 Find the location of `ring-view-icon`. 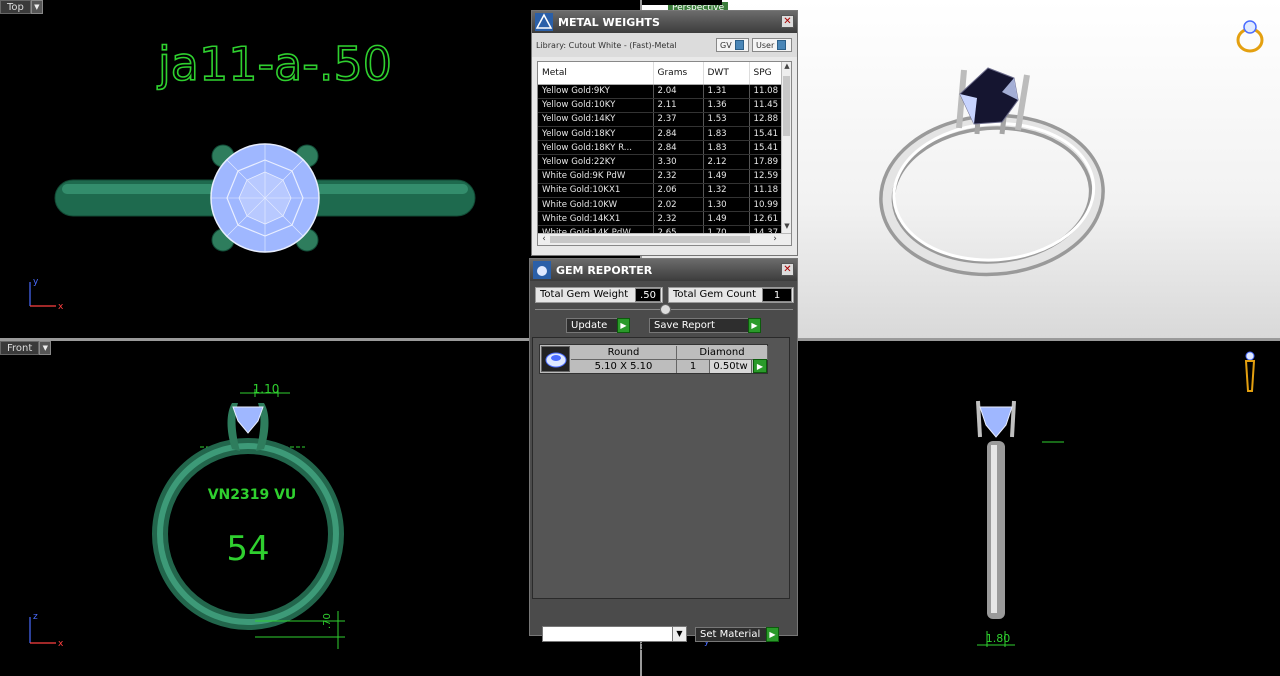

ring-view-icon is located at coordinates (1250, 36).